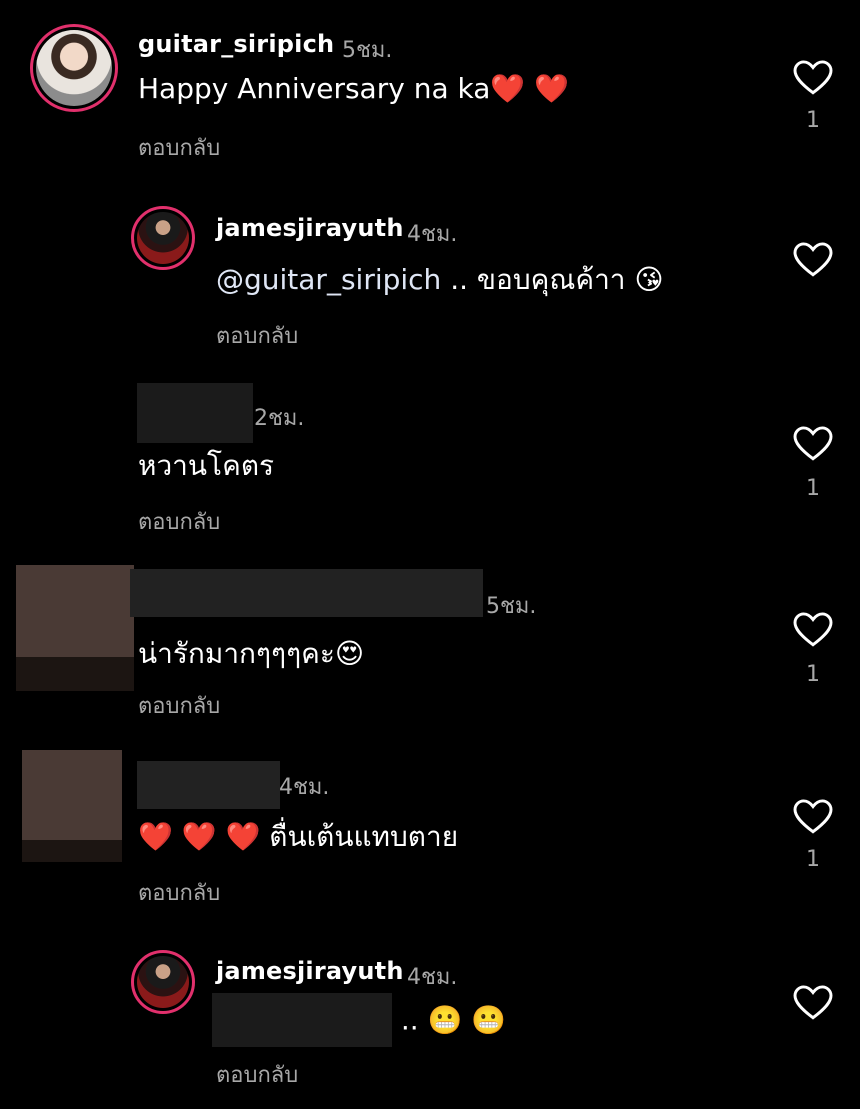 The image size is (860, 1109). I want to click on timestamp: 2ชม., so click(279, 418).